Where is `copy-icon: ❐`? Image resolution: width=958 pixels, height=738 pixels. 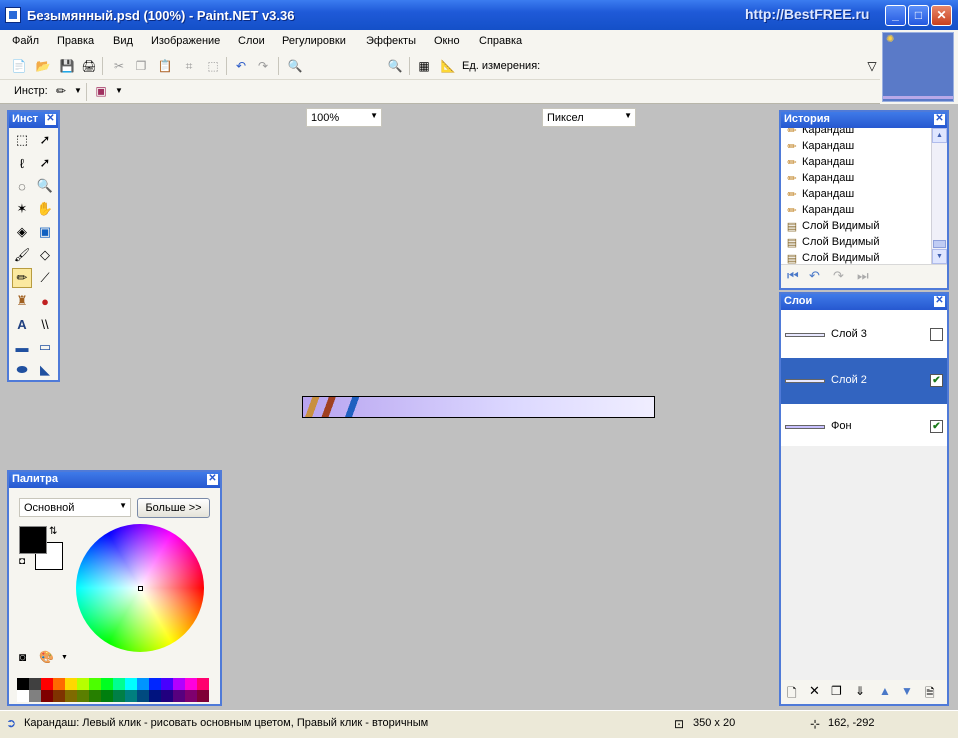
copy-icon: ❐ is located at coordinates (141, 66).